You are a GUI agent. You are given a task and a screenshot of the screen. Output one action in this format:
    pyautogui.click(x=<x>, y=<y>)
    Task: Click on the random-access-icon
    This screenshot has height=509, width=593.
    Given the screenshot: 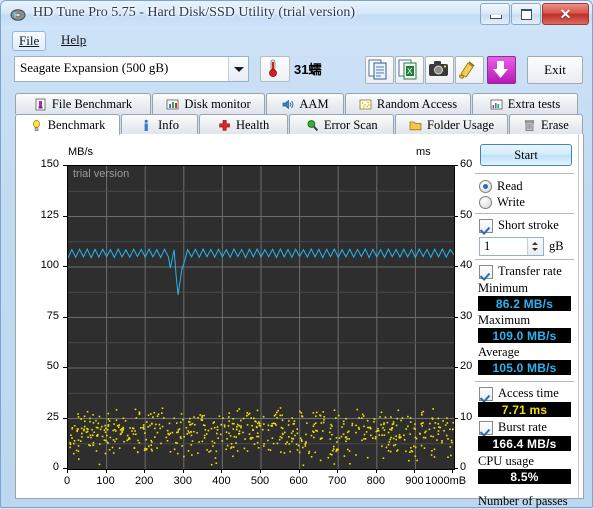 What is the action you would take?
    pyautogui.click(x=365, y=104)
    